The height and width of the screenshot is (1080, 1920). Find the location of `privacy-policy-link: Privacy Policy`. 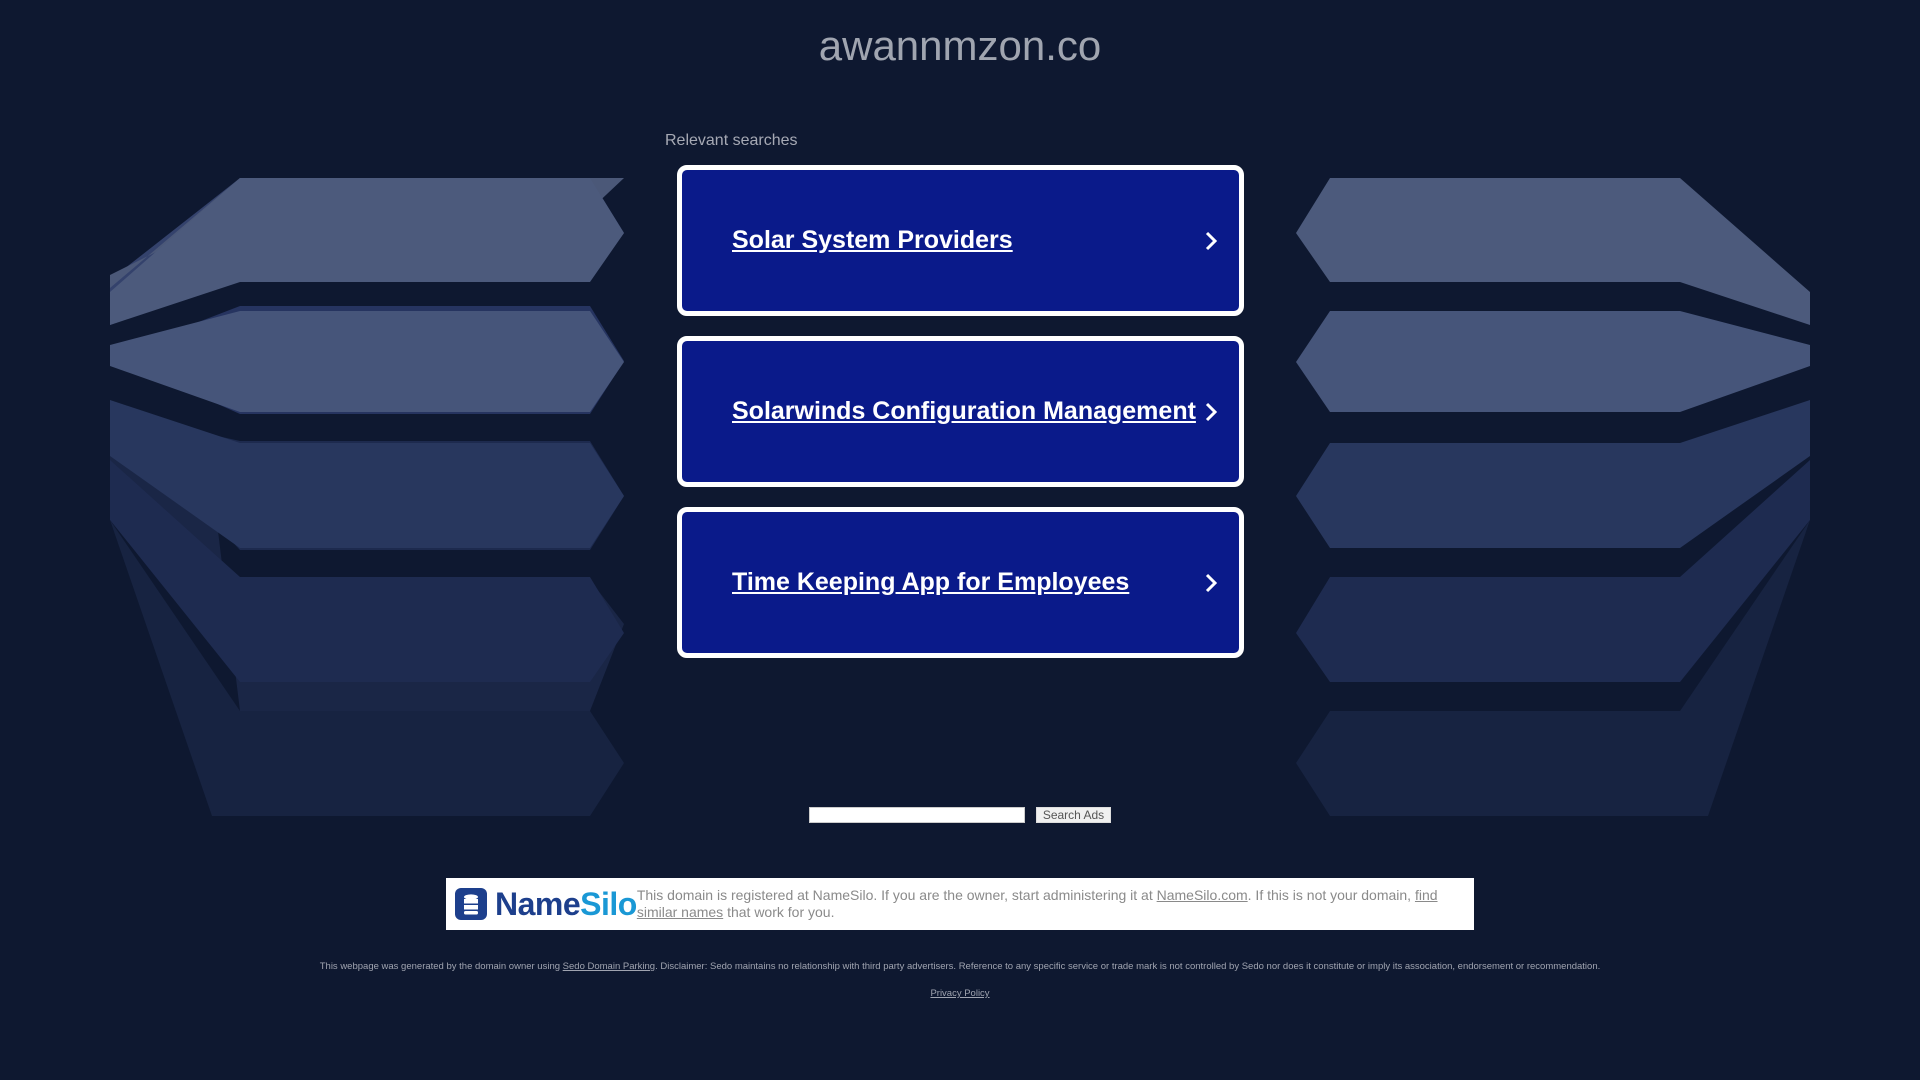

privacy-policy-link: Privacy Policy is located at coordinates (959, 993).